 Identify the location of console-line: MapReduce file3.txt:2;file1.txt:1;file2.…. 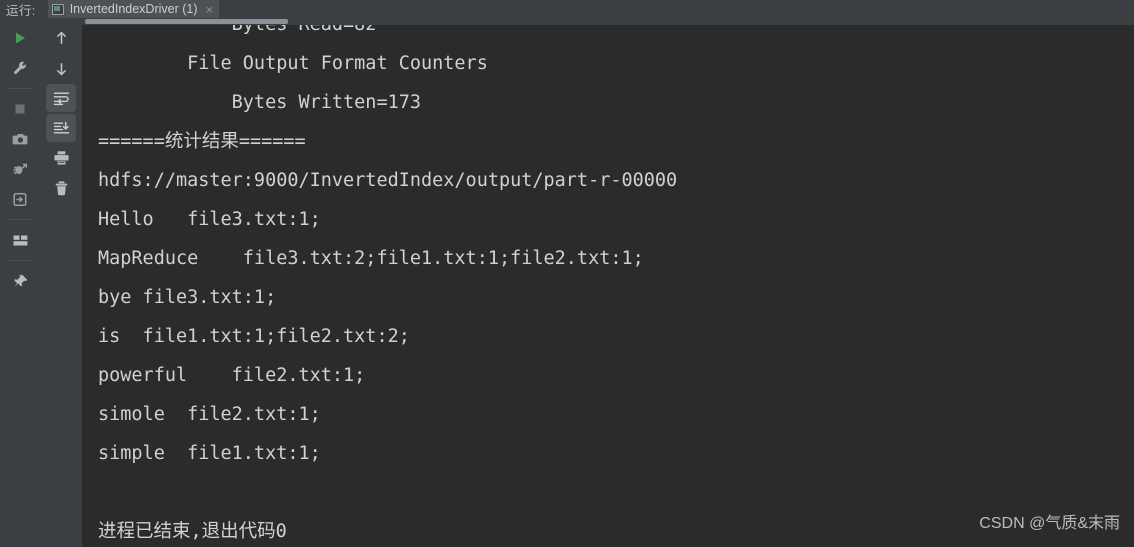
(371, 258).